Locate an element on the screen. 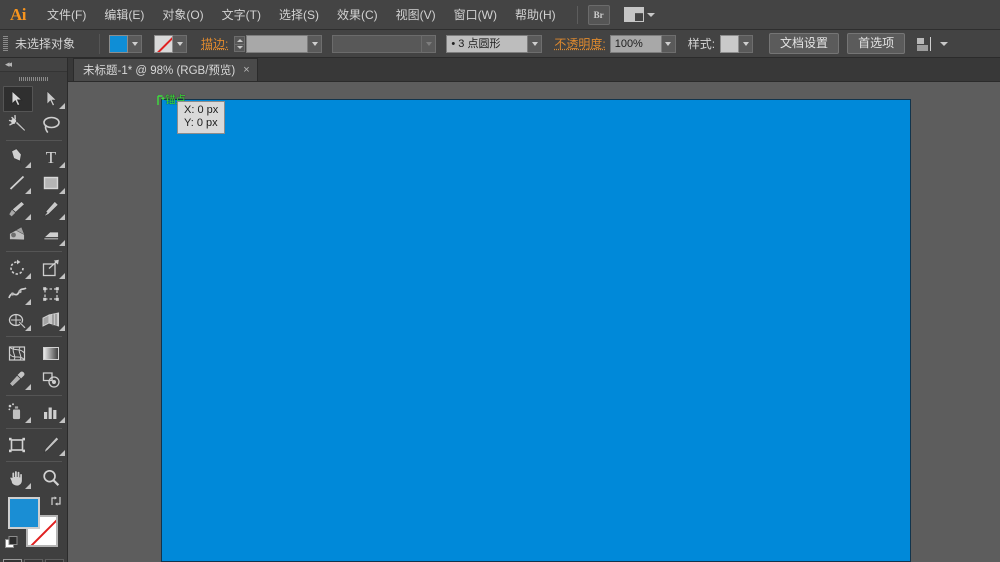 This screenshot has height=562, width=1000. blob-brush-icon is located at coordinates (16, 233).